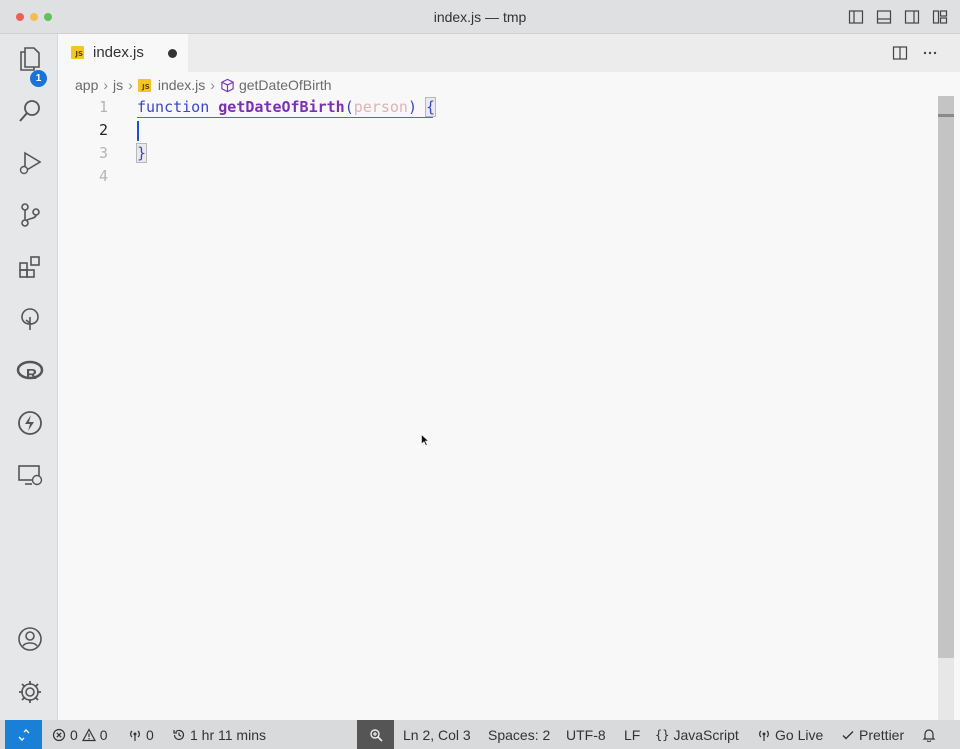  I want to click on language-text: JavaScript, so click(706, 734).